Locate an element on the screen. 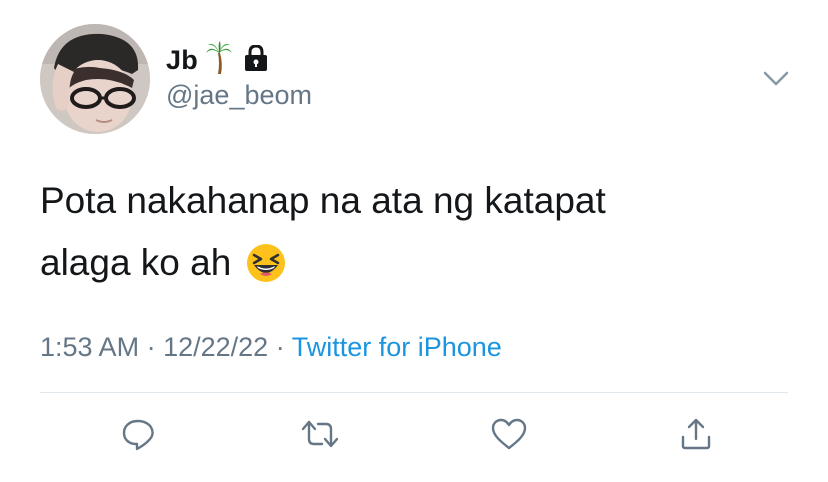 The width and height of the screenshot is (828, 482). tweet-time: 1:53 AM is located at coordinates (89, 347).